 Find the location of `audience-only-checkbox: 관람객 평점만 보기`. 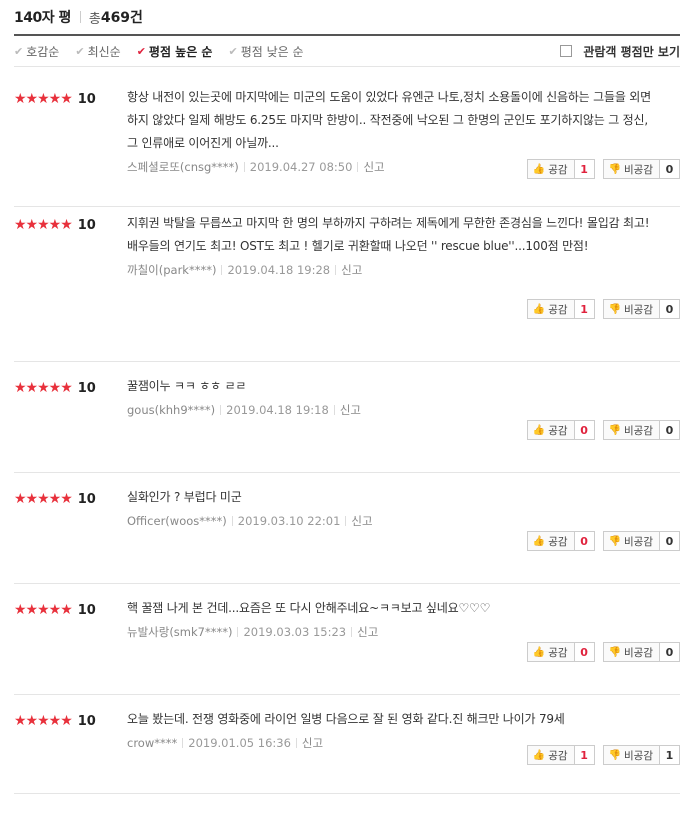

audience-only-checkbox: 관람객 평점만 보기 is located at coordinates (620, 51).